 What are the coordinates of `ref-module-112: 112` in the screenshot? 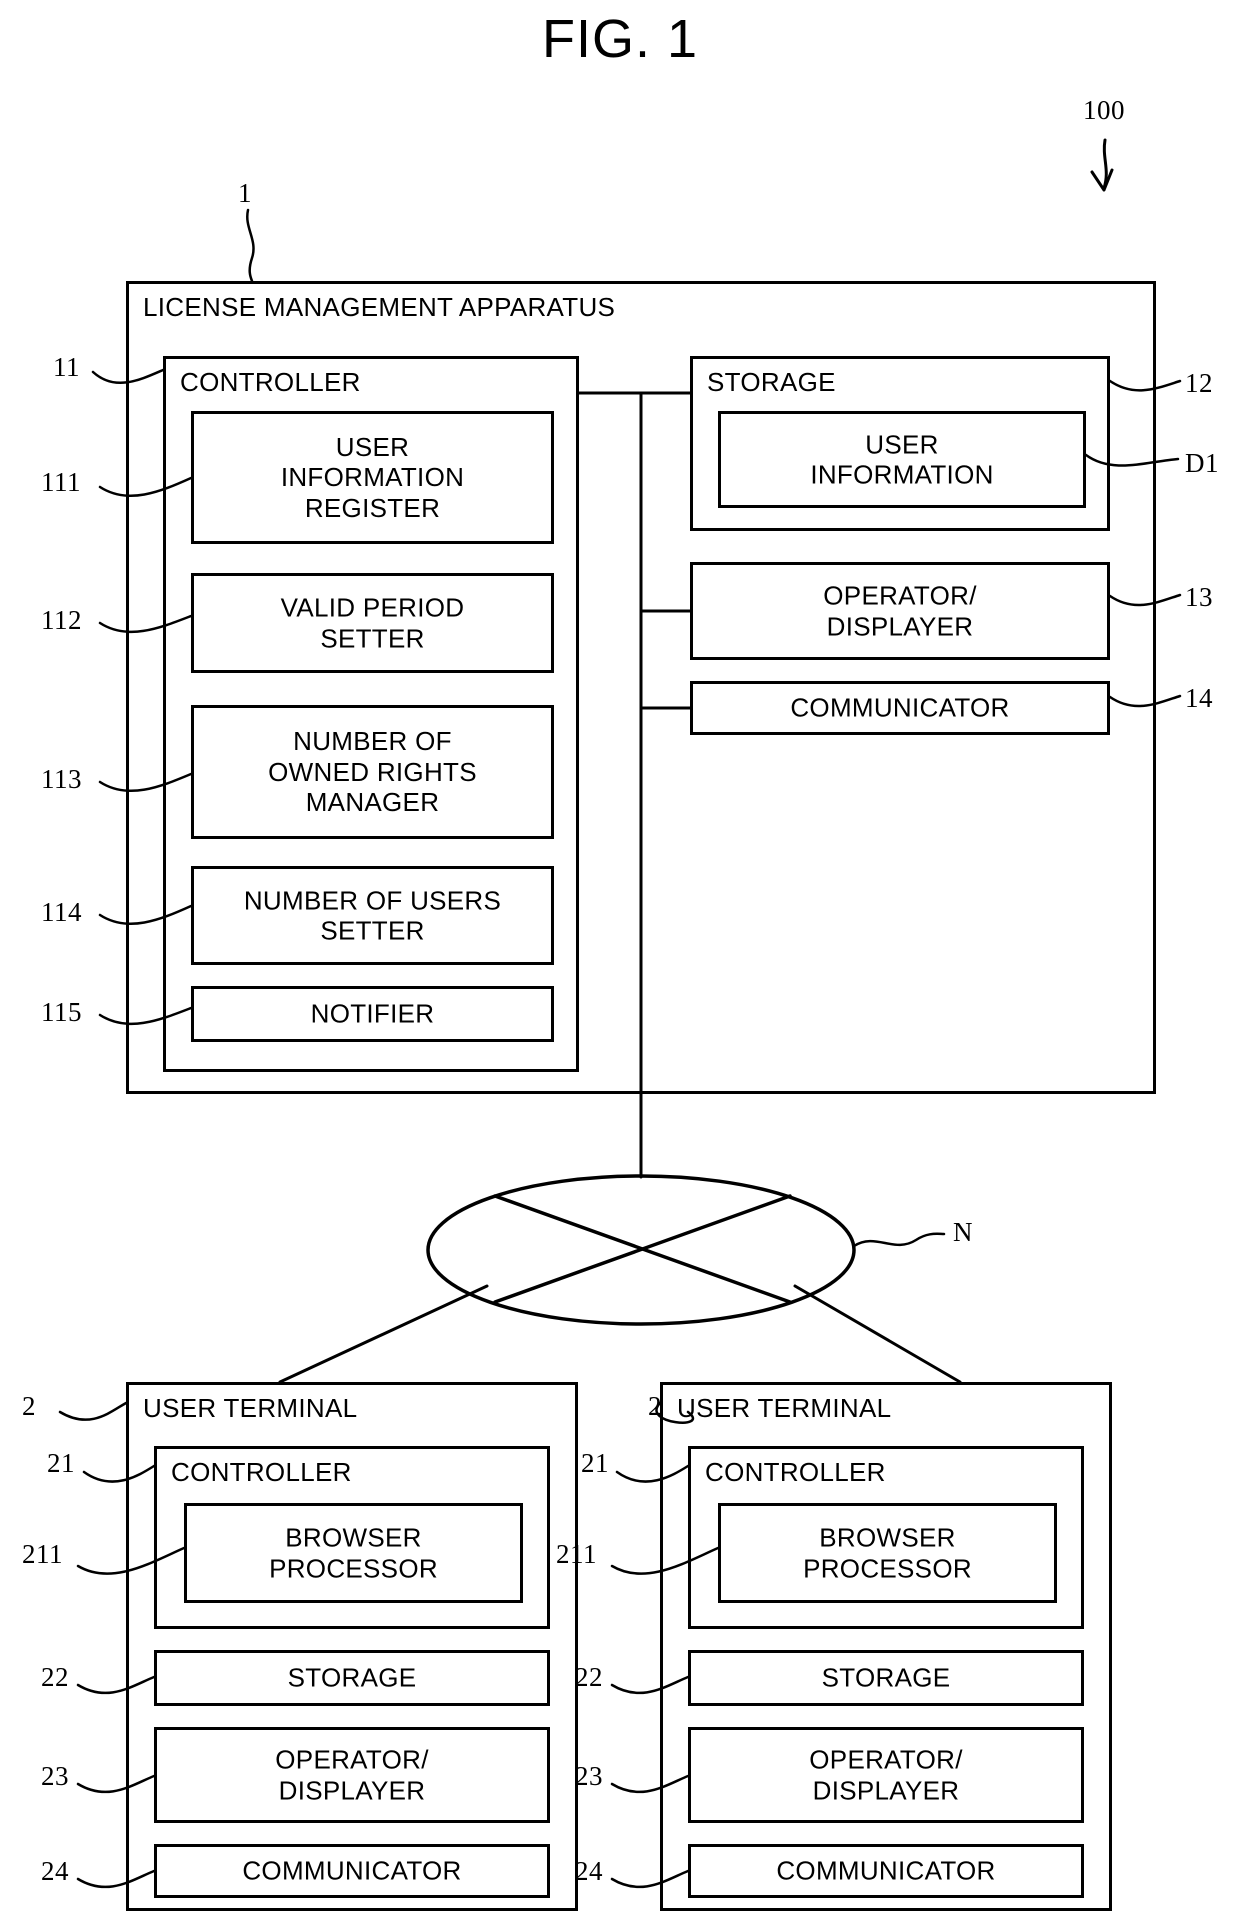 It's located at (61, 620).